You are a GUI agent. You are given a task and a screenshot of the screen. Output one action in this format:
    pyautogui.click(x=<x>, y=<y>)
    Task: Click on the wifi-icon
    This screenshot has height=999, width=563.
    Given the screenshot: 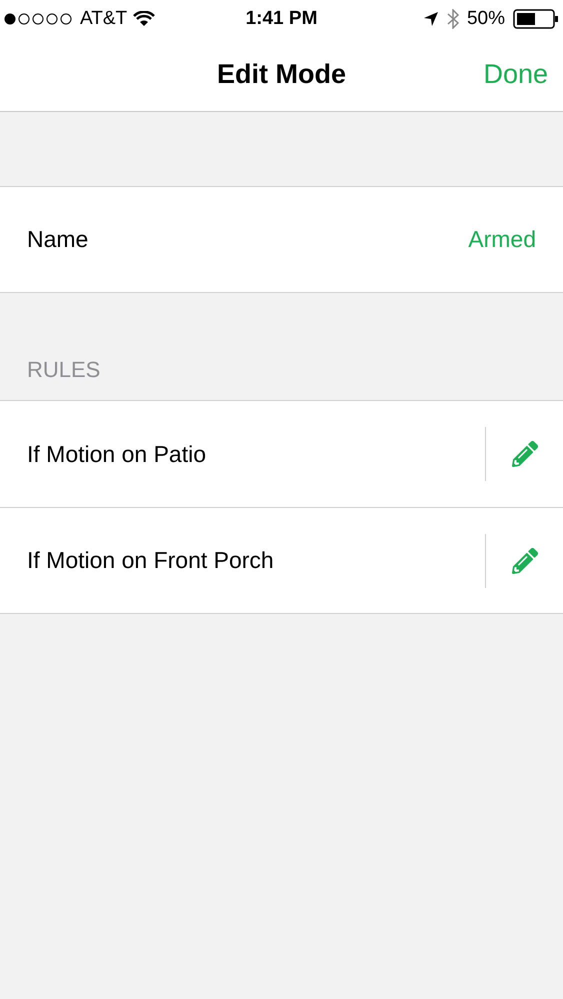 What is the action you would take?
    pyautogui.click(x=144, y=19)
    